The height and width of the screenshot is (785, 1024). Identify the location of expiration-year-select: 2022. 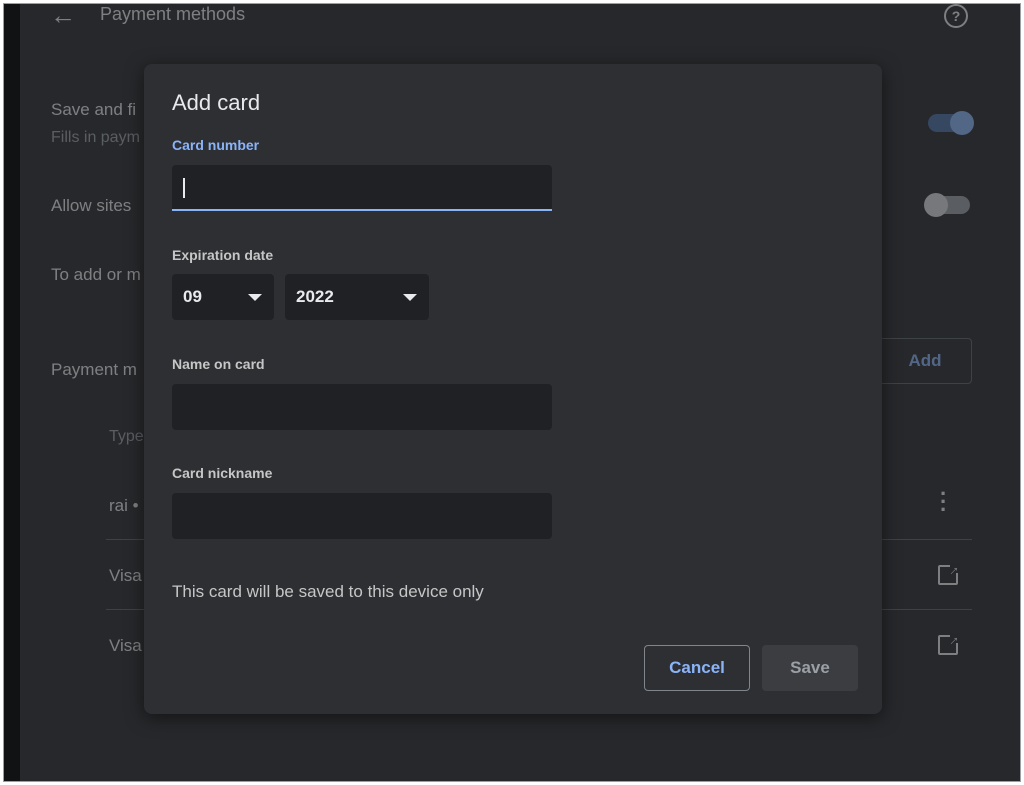
(357, 297).